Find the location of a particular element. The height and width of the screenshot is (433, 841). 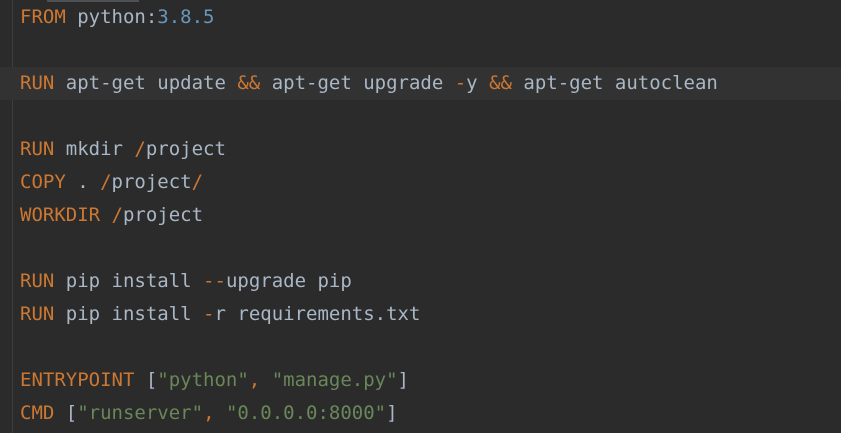

code-token: 3.8.5 is located at coordinates (186, 17).